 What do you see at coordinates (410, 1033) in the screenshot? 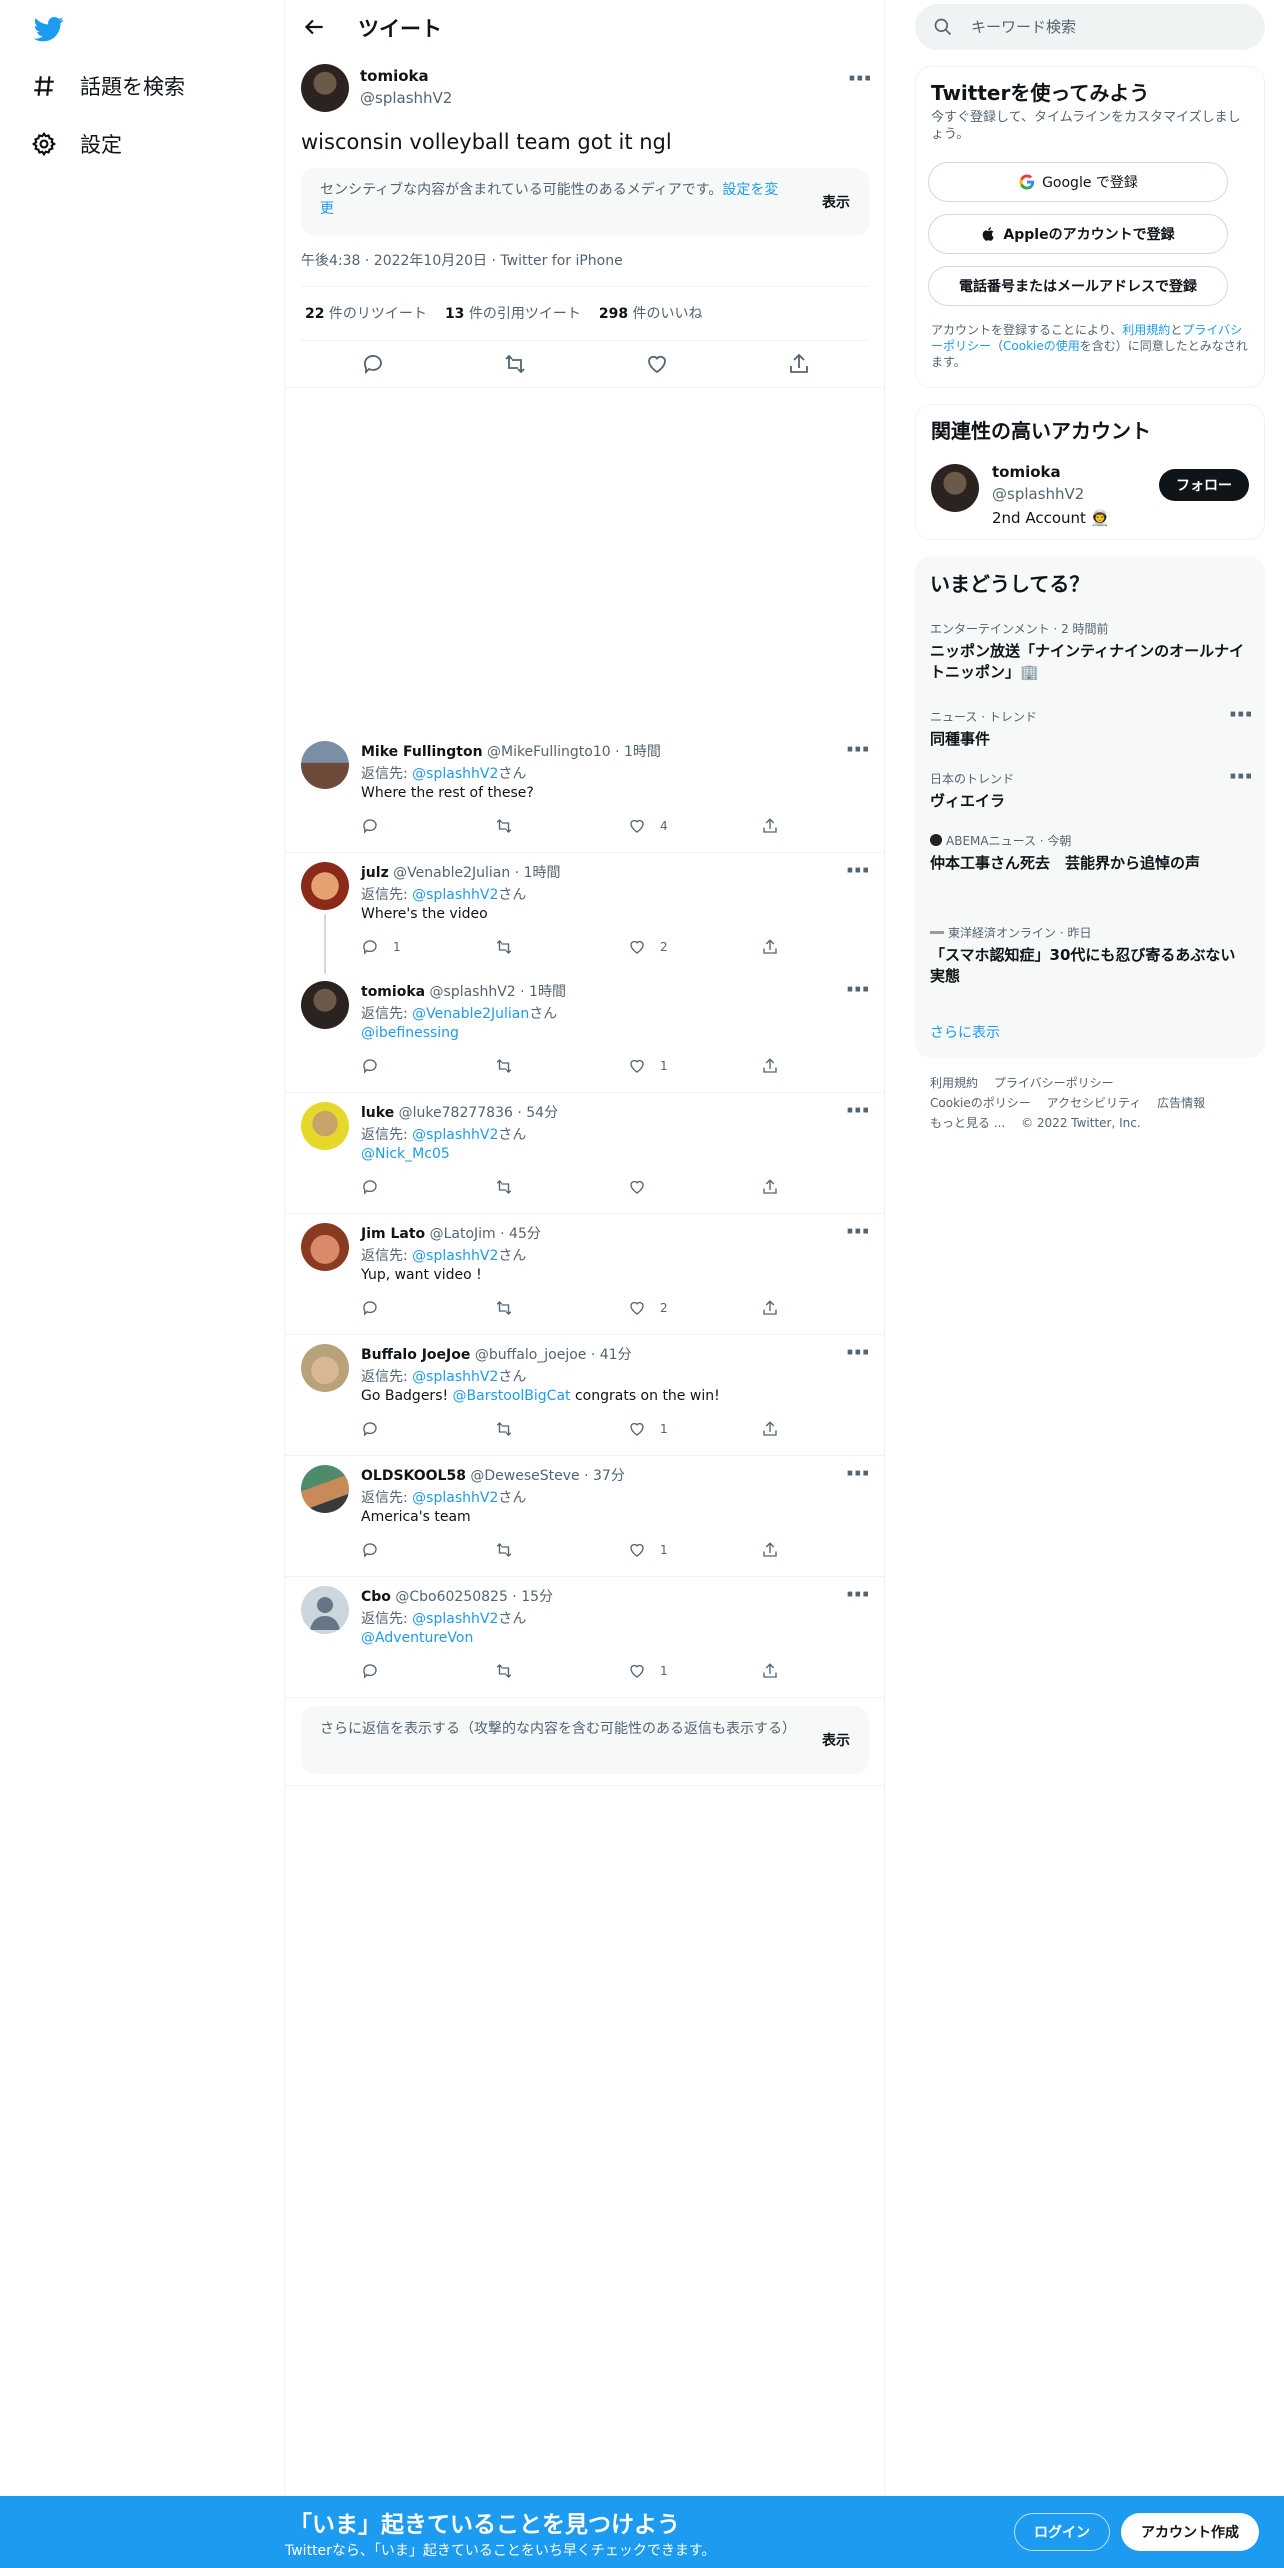
I see `mention-link: @ibefinessing` at bounding box center [410, 1033].